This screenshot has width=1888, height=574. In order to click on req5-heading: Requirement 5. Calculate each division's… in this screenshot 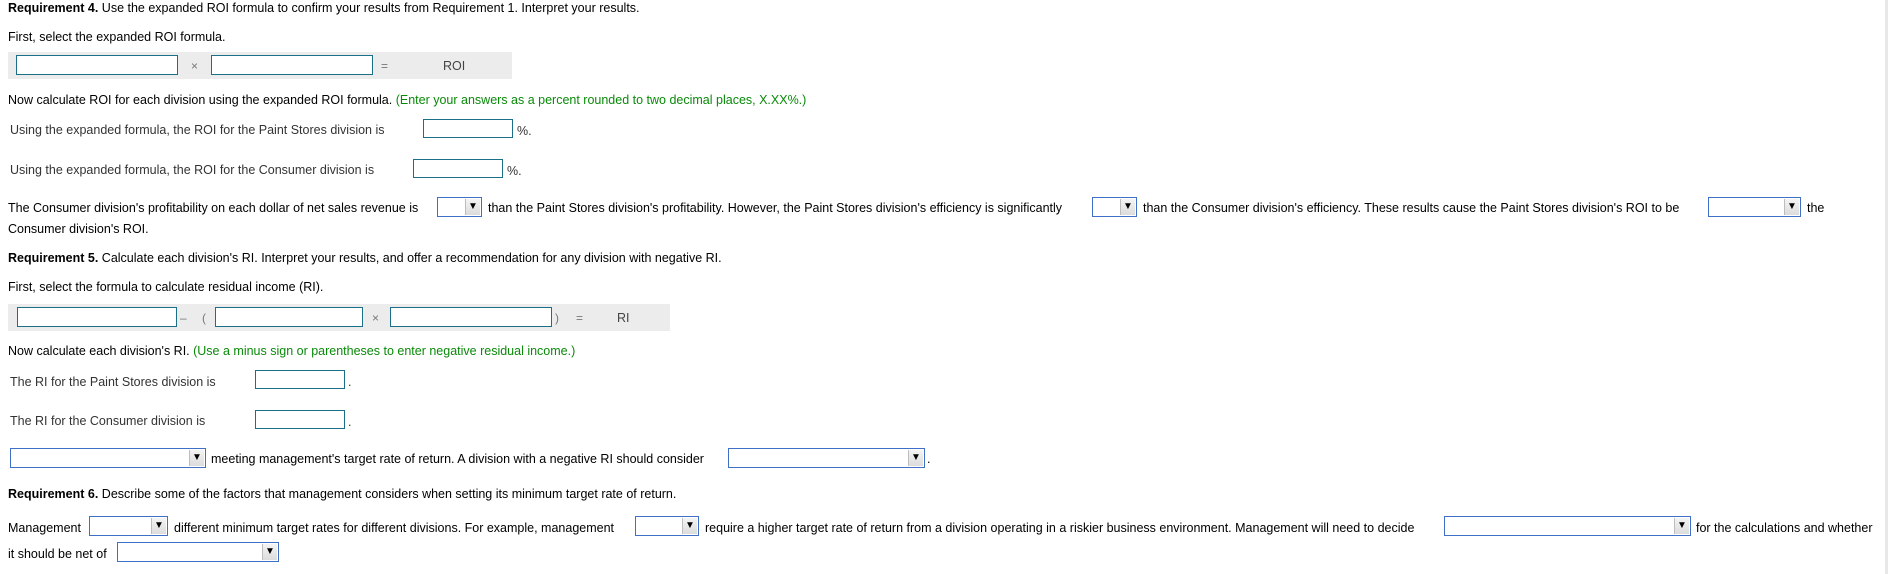, I will do `click(365, 258)`.